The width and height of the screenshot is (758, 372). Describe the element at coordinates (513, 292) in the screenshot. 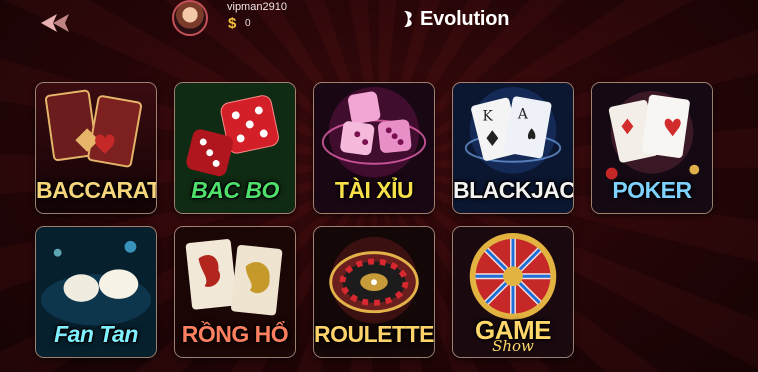

I see `game-tile-game-show: GAME Show` at that location.